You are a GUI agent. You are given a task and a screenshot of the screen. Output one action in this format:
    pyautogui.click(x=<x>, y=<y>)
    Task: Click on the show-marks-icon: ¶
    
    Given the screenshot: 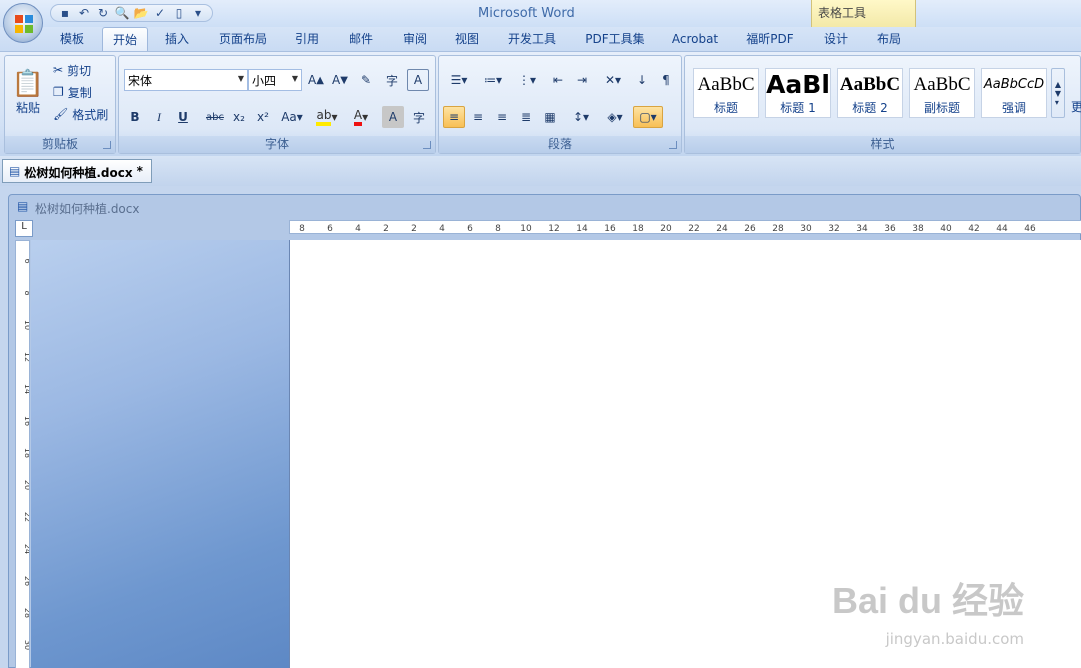 What is the action you would take?
    pyautogui.click(x=666, y=80)
    